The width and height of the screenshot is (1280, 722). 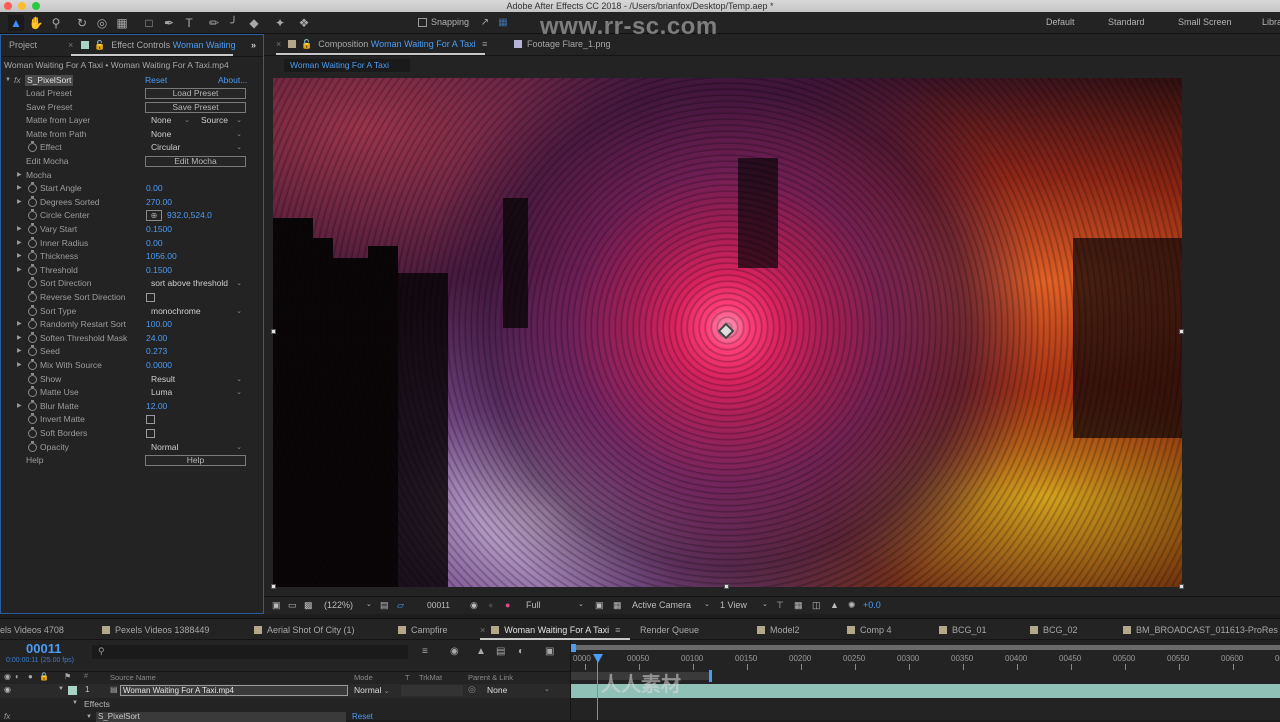 What do you see at coordinates (150, 297) in the screenshot?
I see `param-checkbox` at bounding box center [150, 297].